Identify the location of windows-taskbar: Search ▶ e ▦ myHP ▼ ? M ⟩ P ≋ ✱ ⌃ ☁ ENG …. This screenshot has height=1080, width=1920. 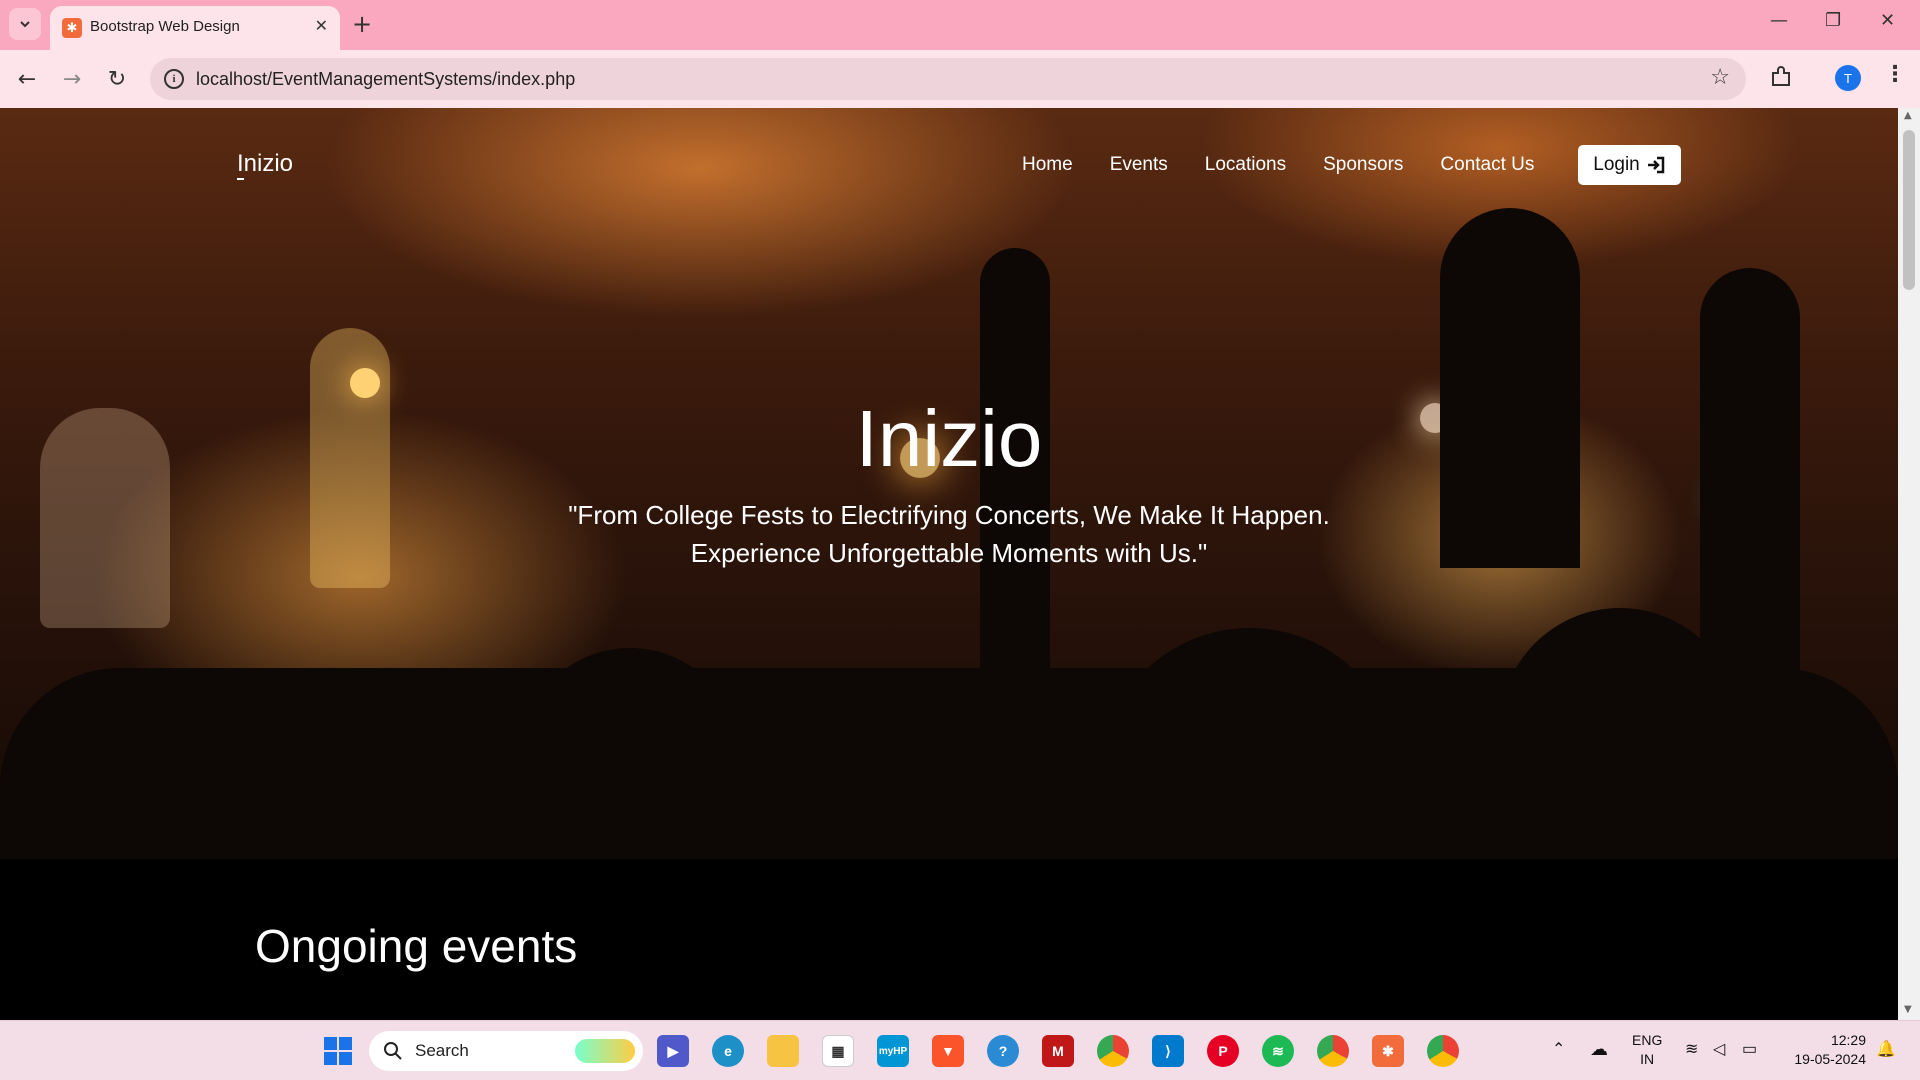
(960, 1050).